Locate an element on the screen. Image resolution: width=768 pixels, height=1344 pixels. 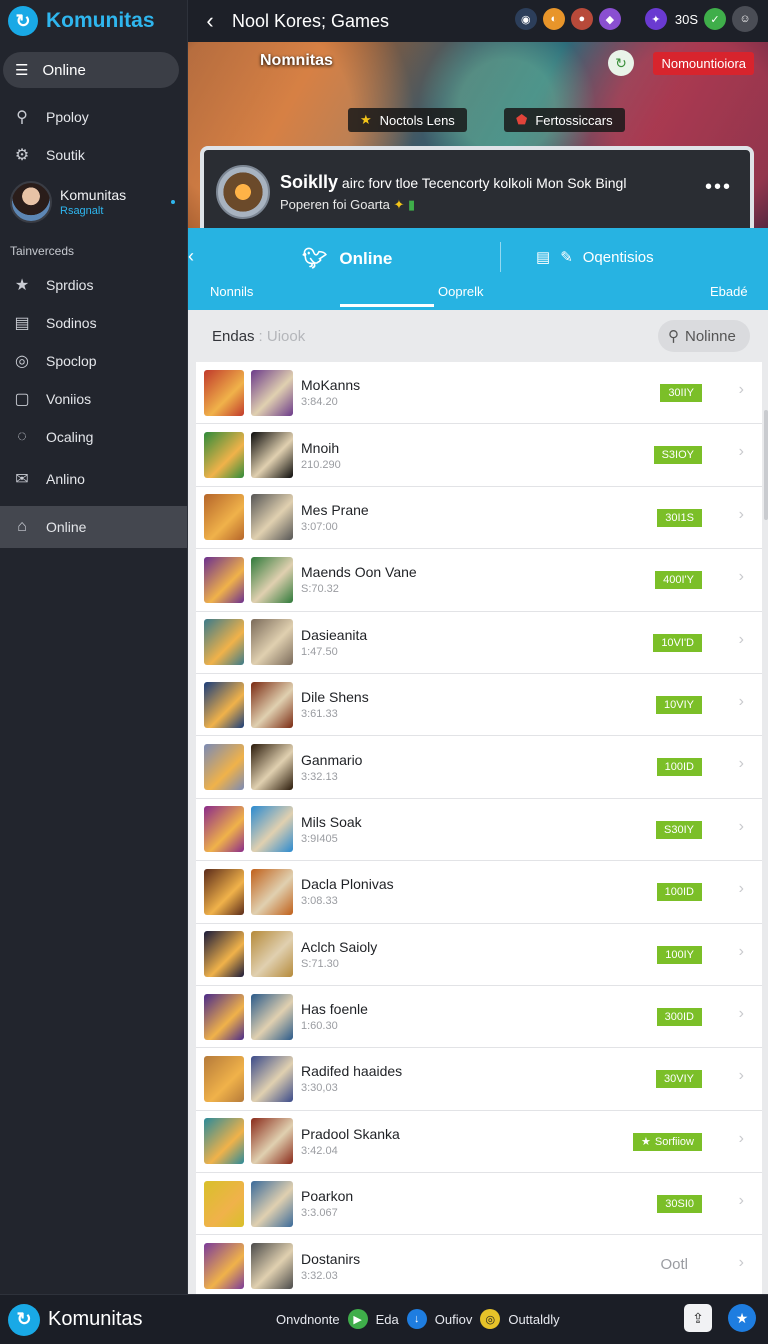
search-input: ⚲ Nolinne is located at coordinates (704, 336).